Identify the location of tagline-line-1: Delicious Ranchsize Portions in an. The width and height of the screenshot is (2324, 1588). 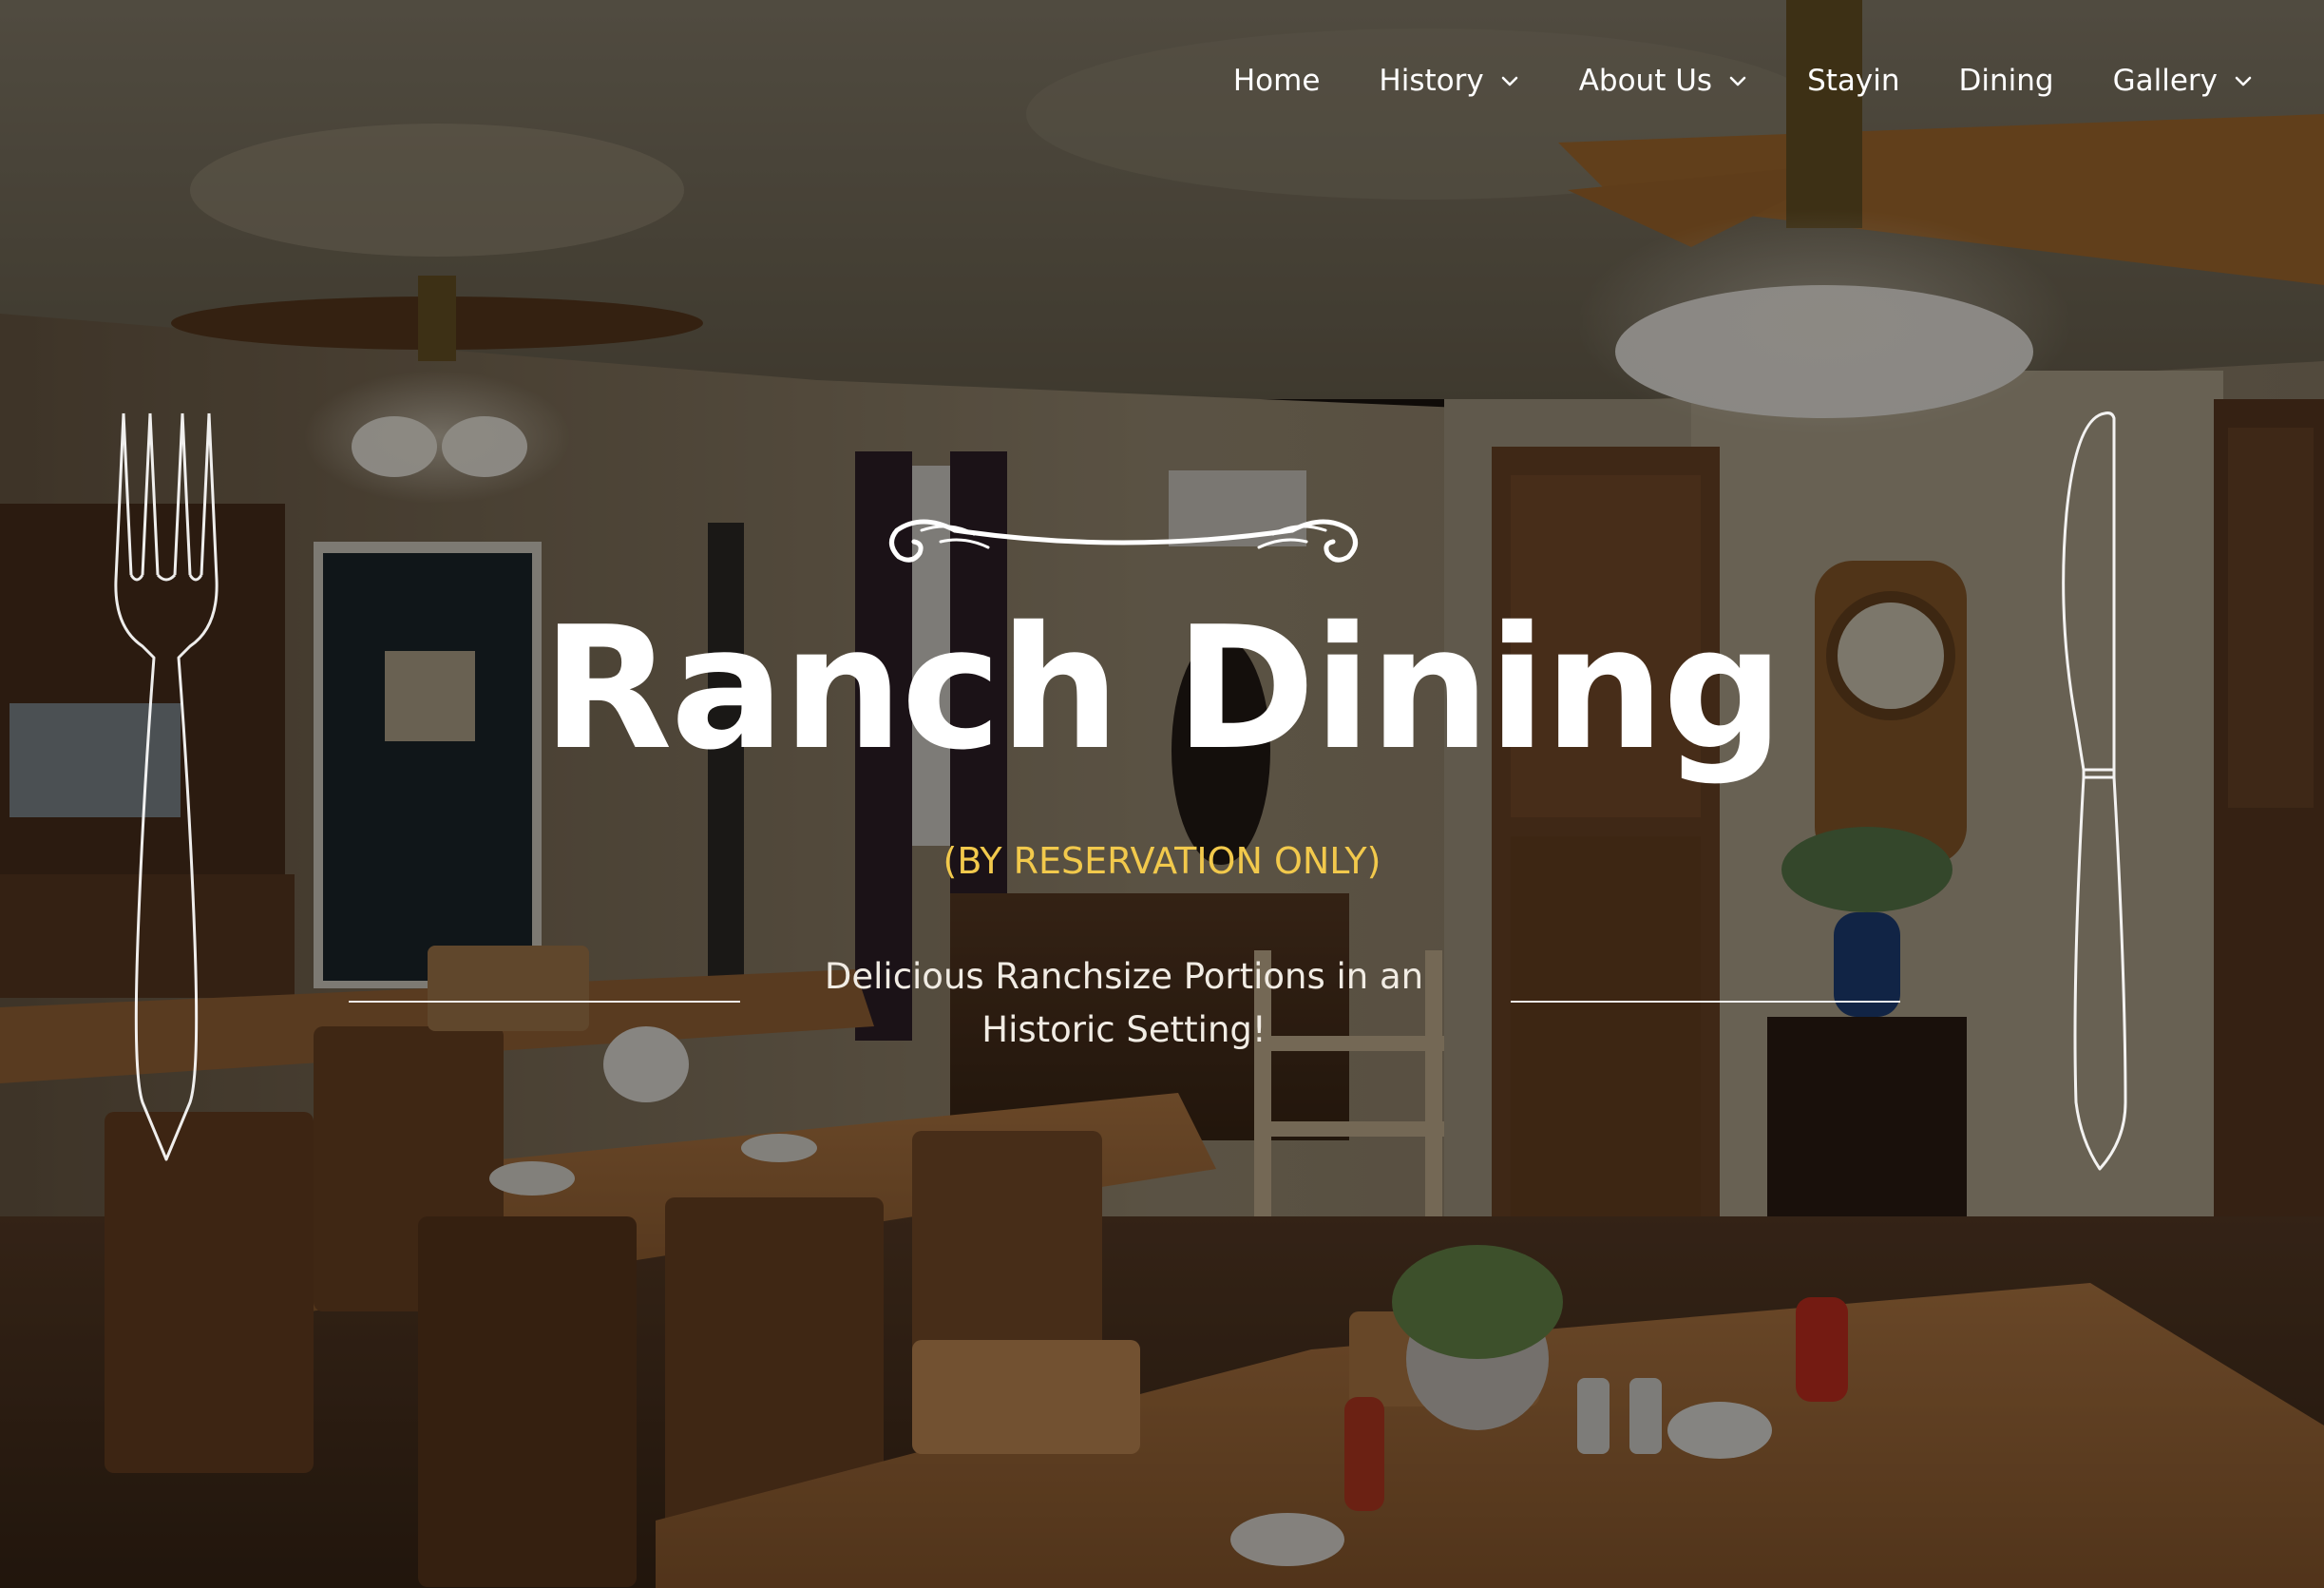
(1124, 976).